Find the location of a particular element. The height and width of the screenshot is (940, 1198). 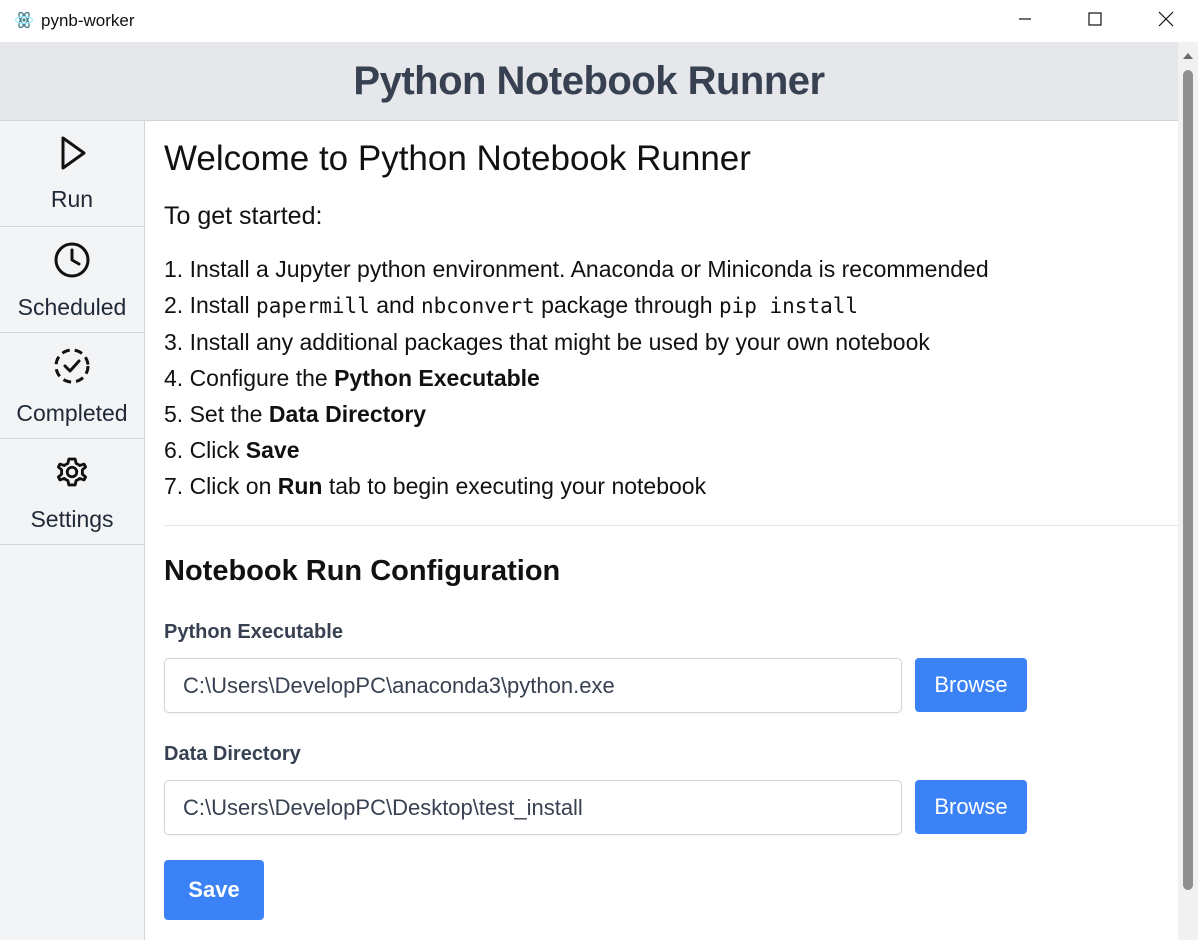

app-header: Python Notebook Runner is located at coordinates (589, 81).